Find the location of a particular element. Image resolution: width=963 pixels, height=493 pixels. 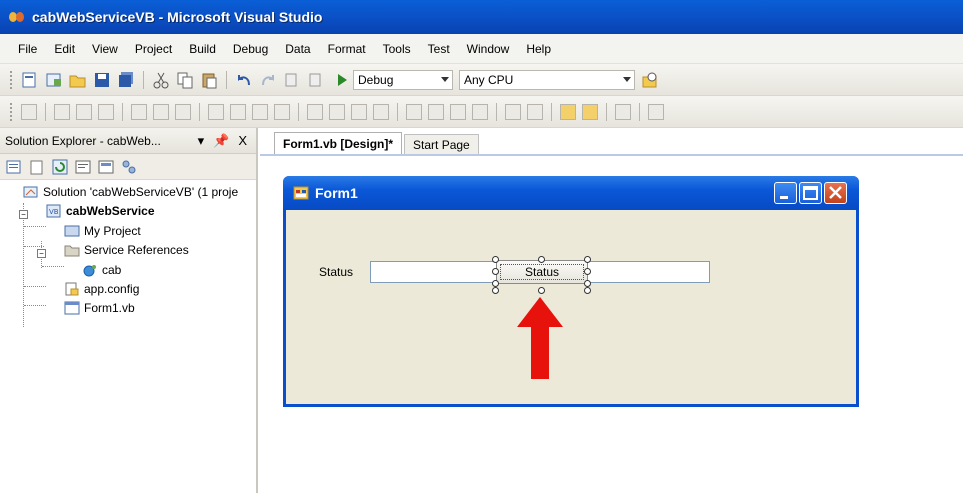

center-horizontally-icon is located at coordinates (513, 111).